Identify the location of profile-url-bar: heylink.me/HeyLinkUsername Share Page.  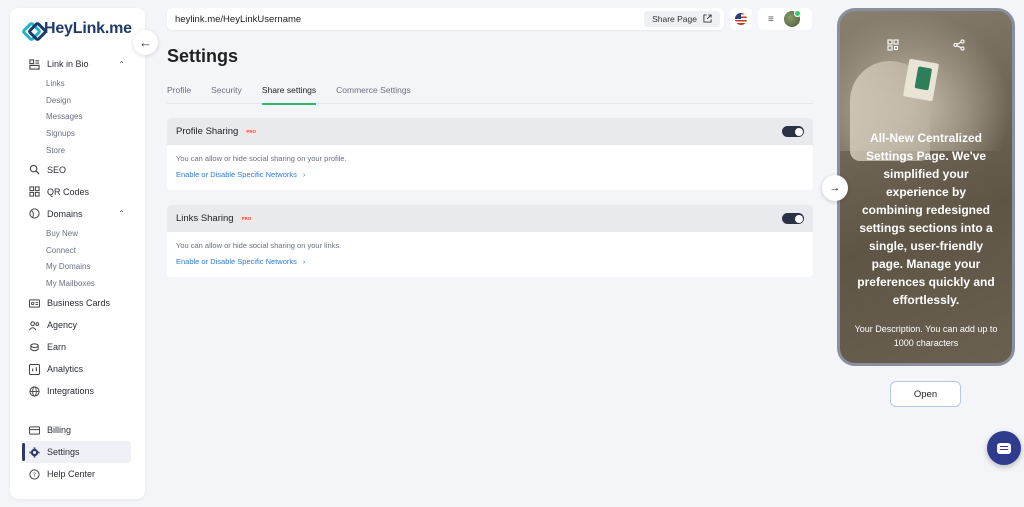
(445, 19).